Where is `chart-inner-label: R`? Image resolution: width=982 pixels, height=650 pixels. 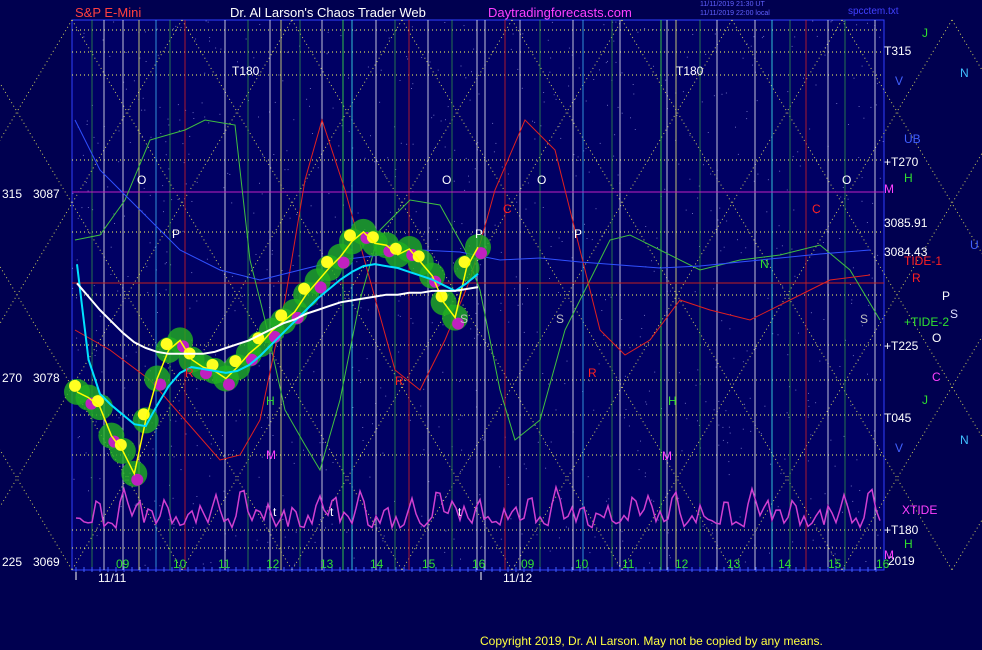
chart-inner-label: R is located at coordinates (592, 373).